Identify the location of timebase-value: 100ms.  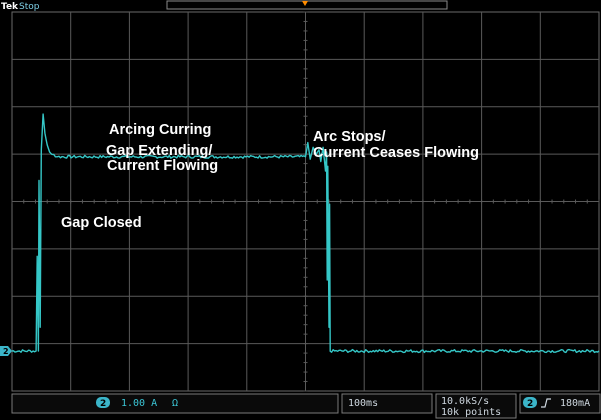
(363, 403).